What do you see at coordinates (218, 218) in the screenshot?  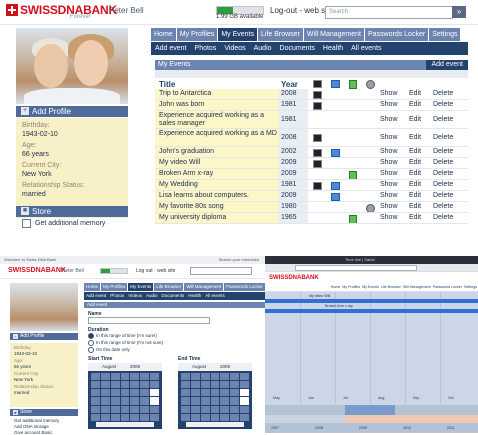 I see `event-title: My university diploma` at bounding box center [218, 218].